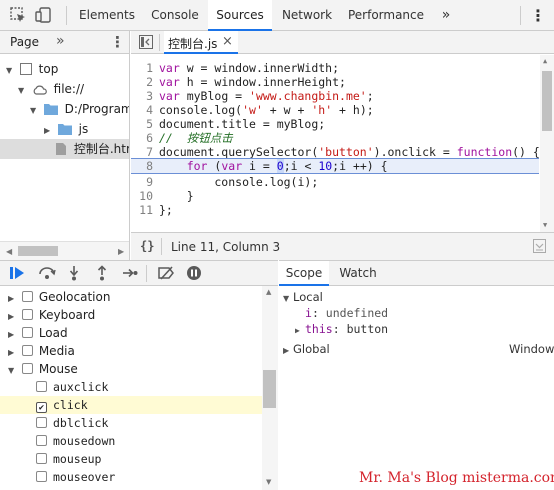 Image resolution: width=554 pixels, height=490 pixels. What do you see at coordinates (346, 313) in the screenshot?
I see `scope-var-i: i: undefined` at bounding box center [346, 313].